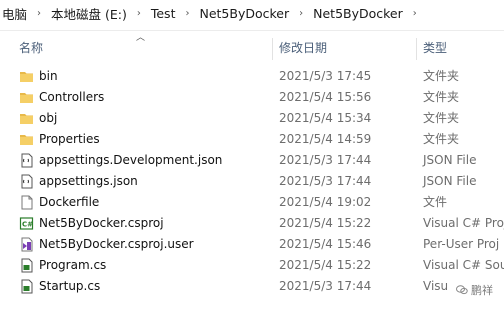 The width and height of the screenshot is (504, 311). I want to click on file-name: Controllers, so click(72, 97).